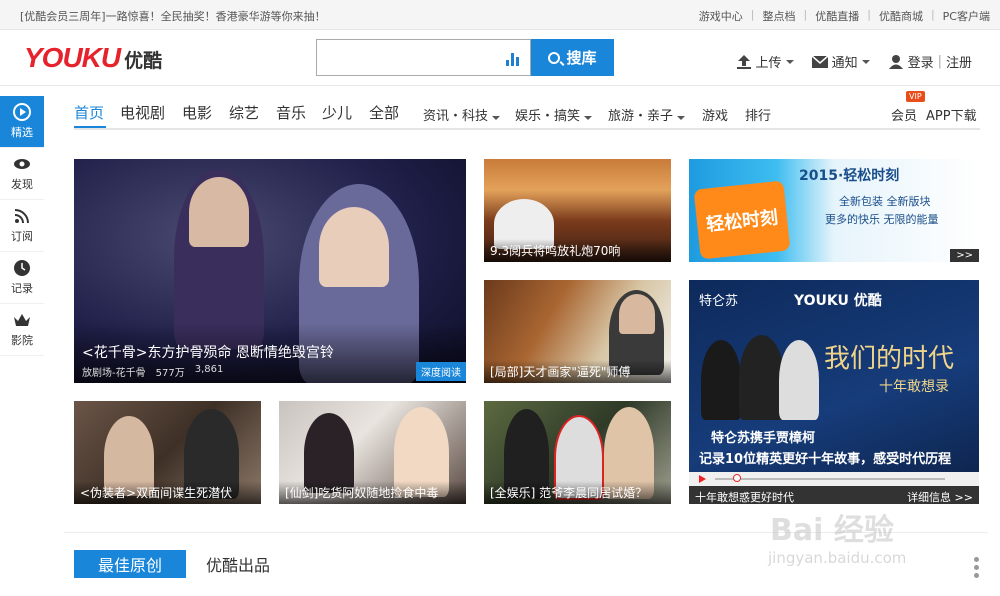  What do you see at coordinates (951, 114) in the screenshot?
I see `nav-app-download: APP下载` at bounding box center [951, 114].